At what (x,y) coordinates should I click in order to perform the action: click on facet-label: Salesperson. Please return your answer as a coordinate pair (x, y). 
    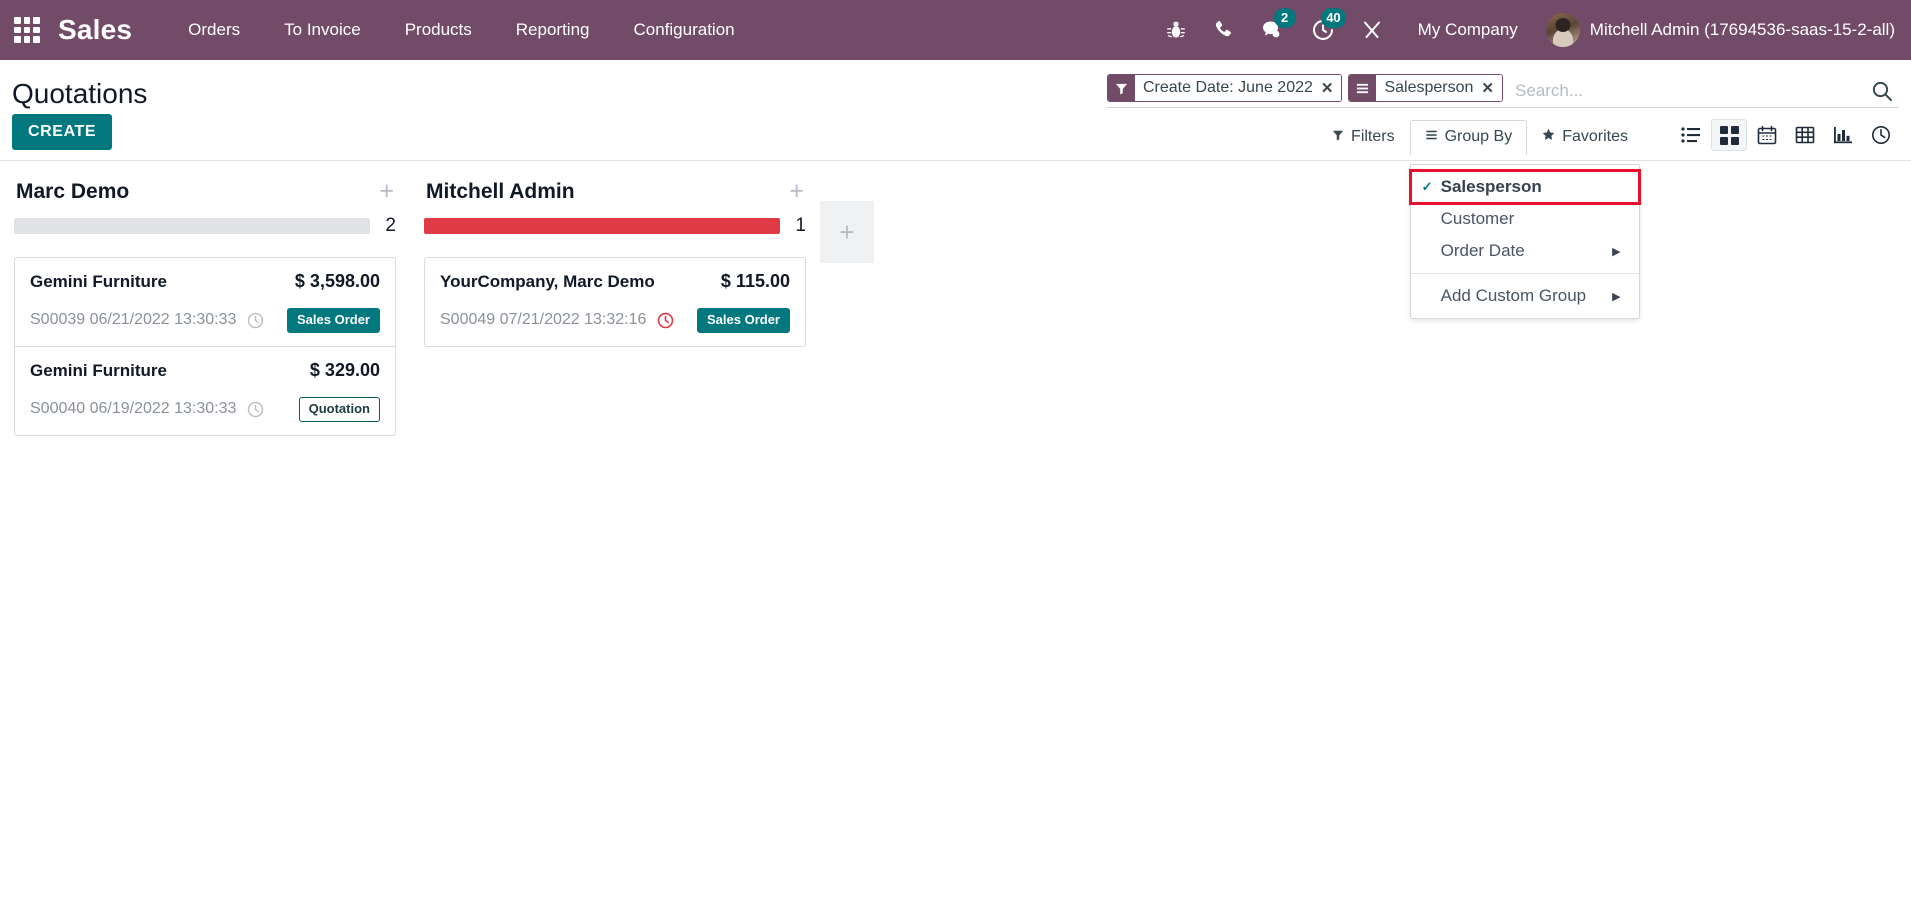
    Looking at the image, I should click on (1428, 88).